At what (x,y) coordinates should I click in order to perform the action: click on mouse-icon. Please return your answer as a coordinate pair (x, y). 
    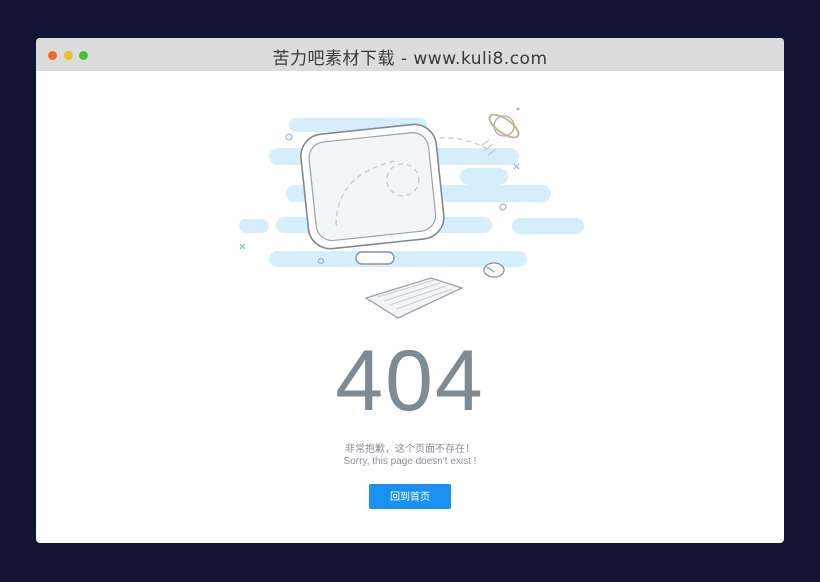
    Looking at the image, I should click on (494, 270).